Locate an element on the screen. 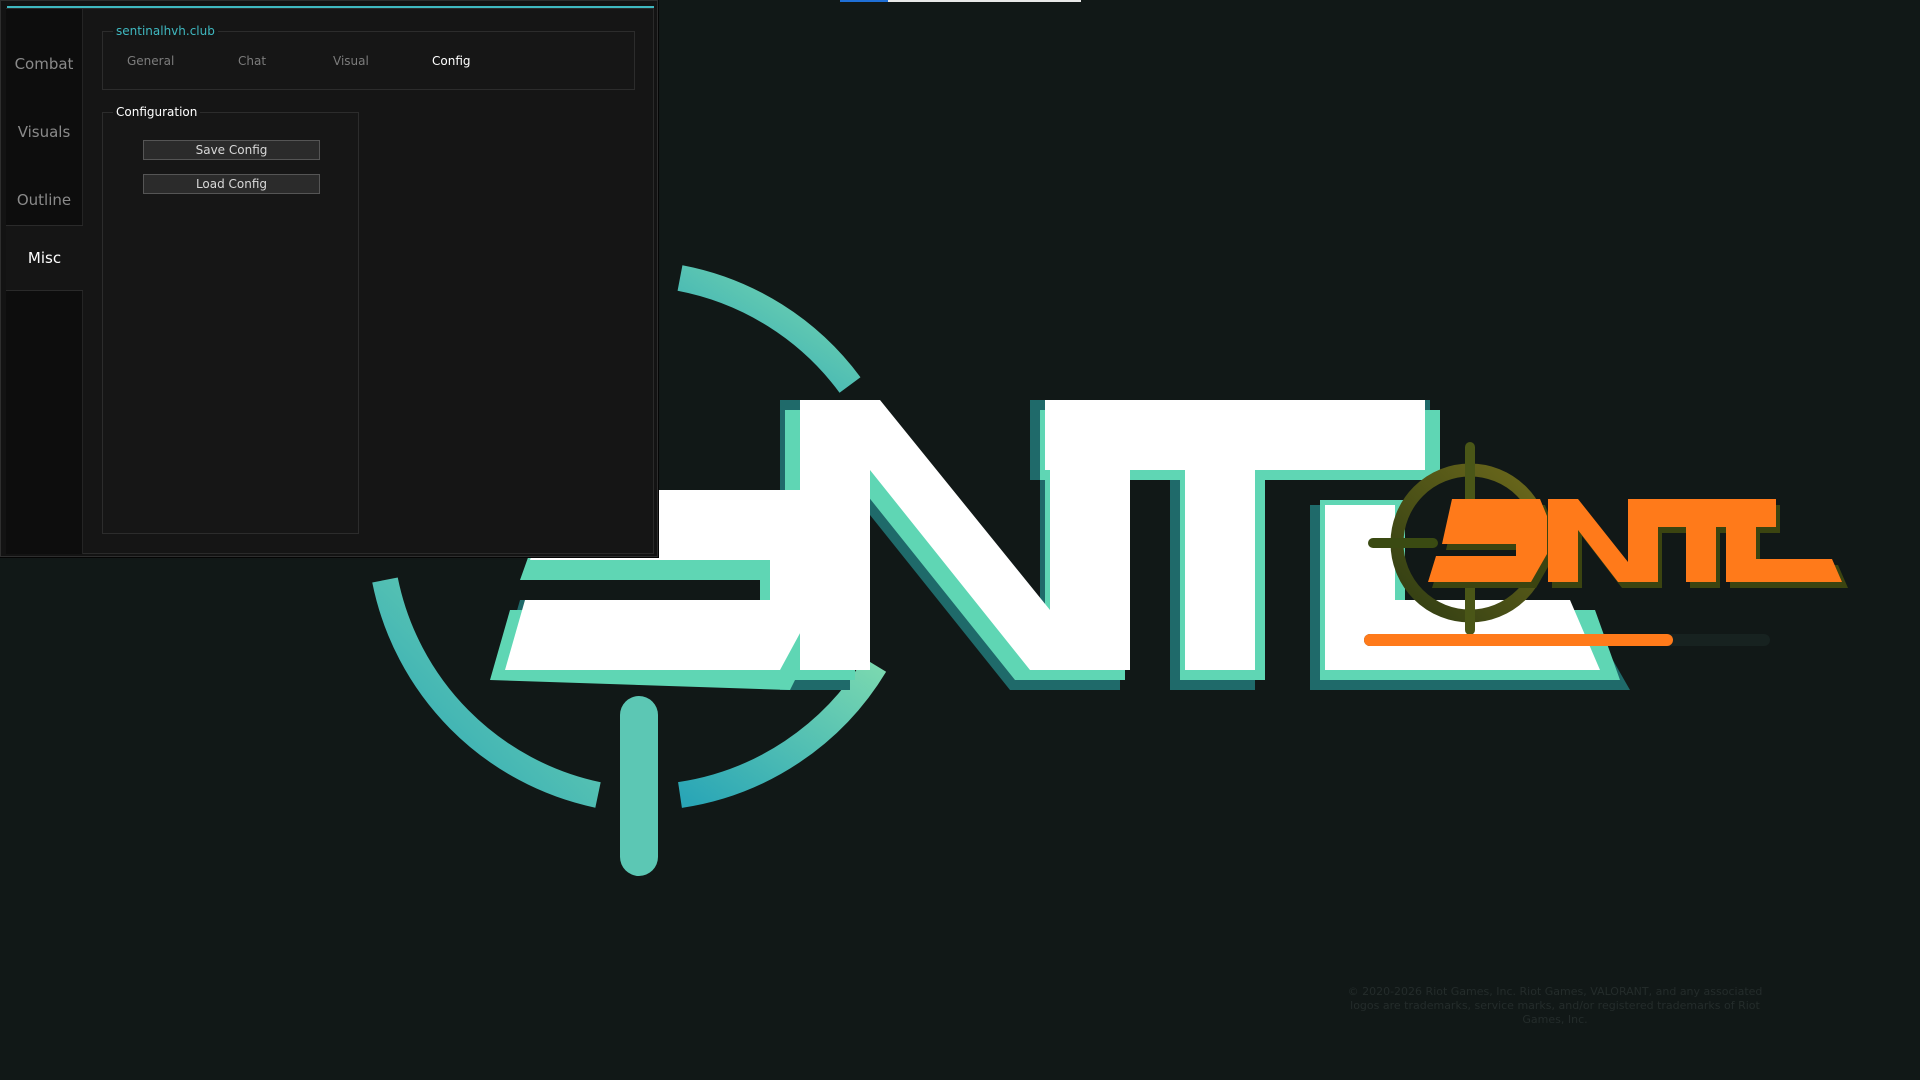  load-config-button: Load Config is located at coordinates (231, 184).